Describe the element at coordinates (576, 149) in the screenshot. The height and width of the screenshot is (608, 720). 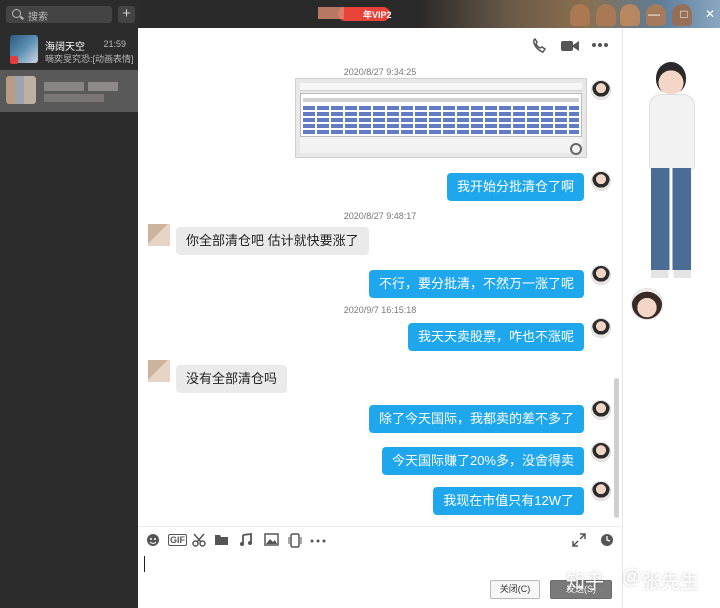
I see `zoom-icon` at that location.